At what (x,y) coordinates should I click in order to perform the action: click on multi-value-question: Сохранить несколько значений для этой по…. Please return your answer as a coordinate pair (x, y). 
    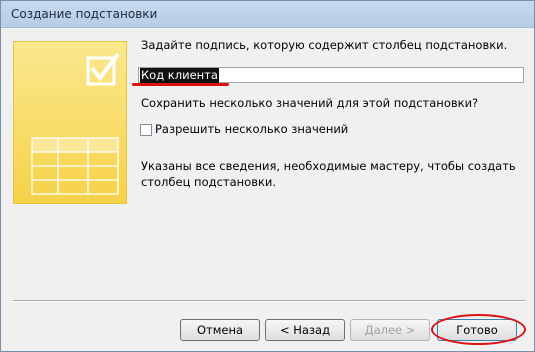
    Looking at the image, I should click on (310, 103).